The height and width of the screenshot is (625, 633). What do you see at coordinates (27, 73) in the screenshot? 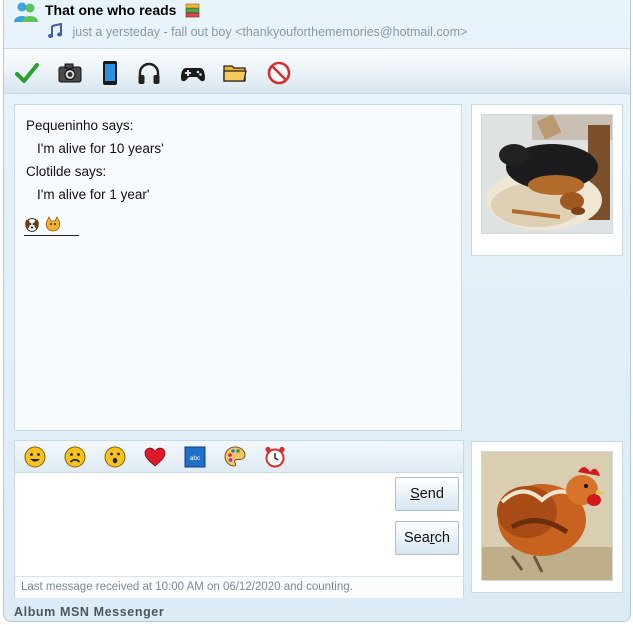
I see `checkmark-icon` at bounding box center [27, 73].